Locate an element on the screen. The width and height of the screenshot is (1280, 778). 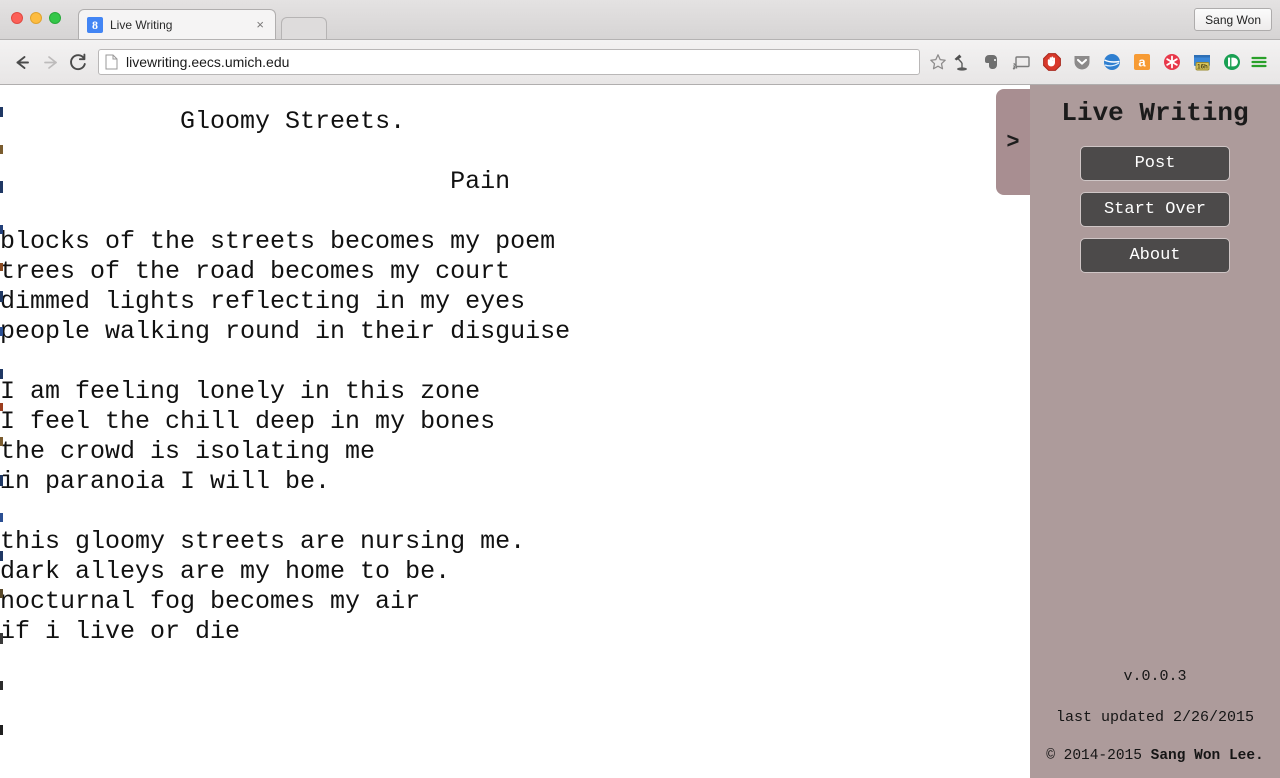
about-button: About is located at coordinates (1155, 255).